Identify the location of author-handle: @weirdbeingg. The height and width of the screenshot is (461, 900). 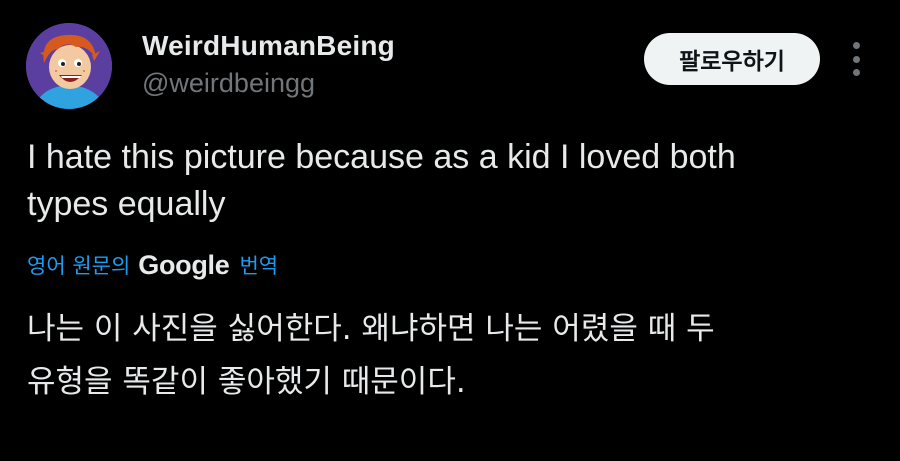
(228, 83).